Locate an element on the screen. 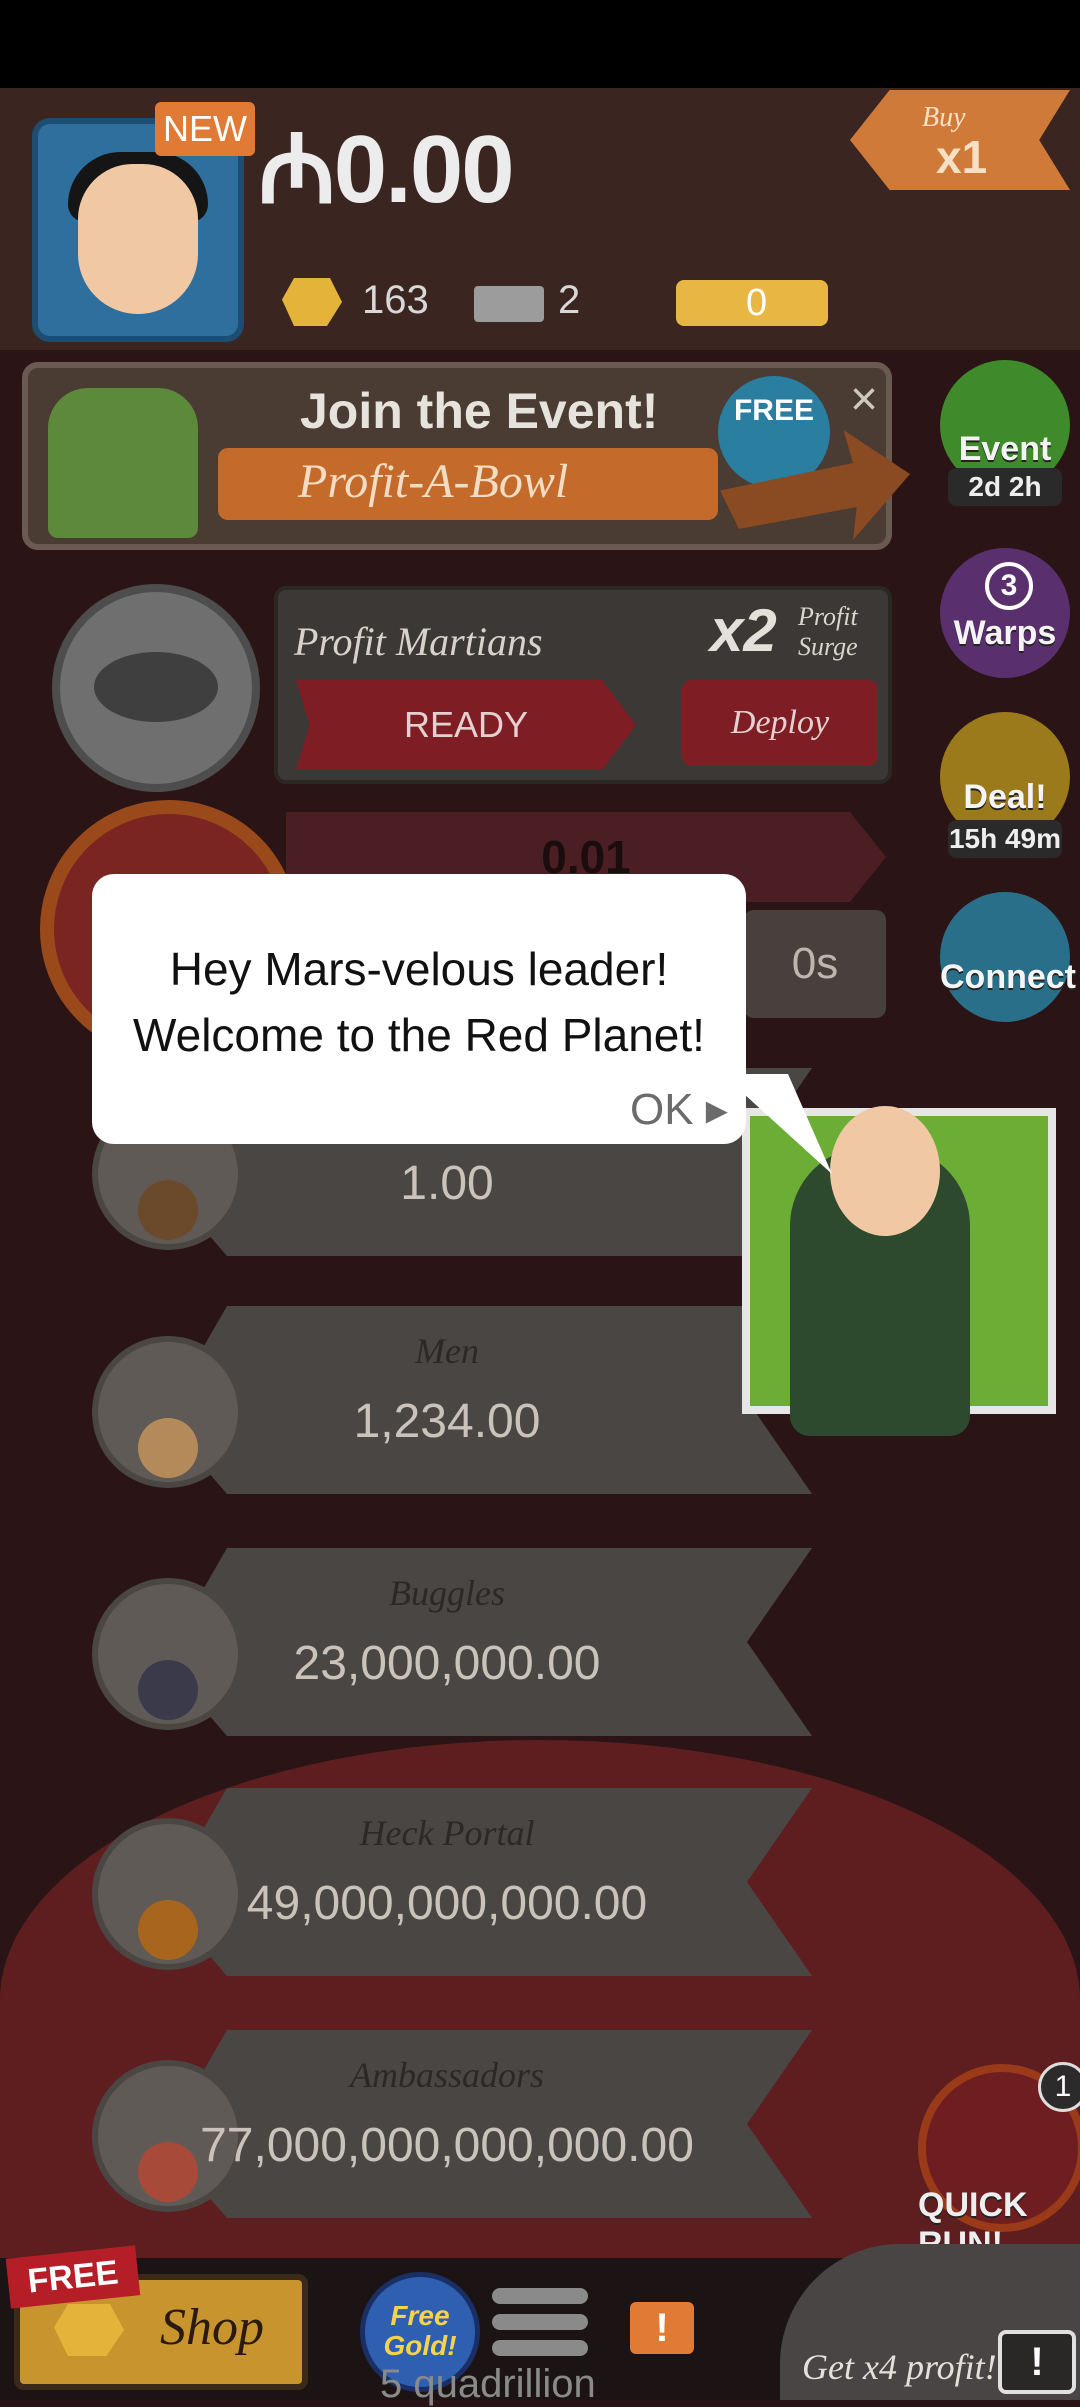  avatar-face is located at coordinates (138, 239).